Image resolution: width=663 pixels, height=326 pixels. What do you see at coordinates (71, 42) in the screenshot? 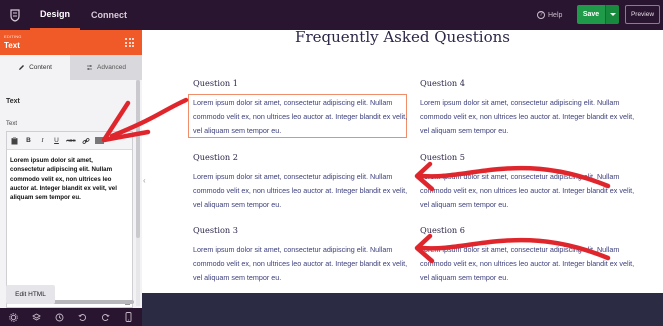
I see `panel-header: EDITING Text` at bounding box center [71, 42].